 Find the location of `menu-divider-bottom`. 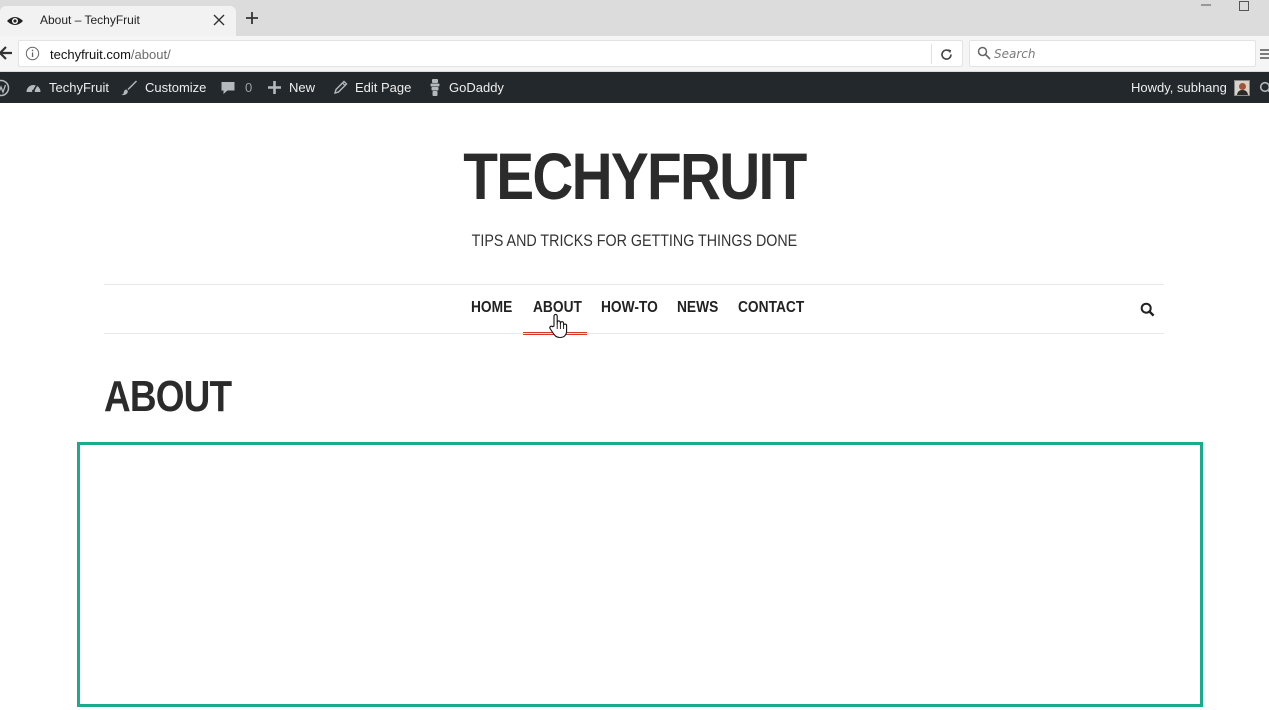

menu-divider-bottom is located at coordinates (634, 333).